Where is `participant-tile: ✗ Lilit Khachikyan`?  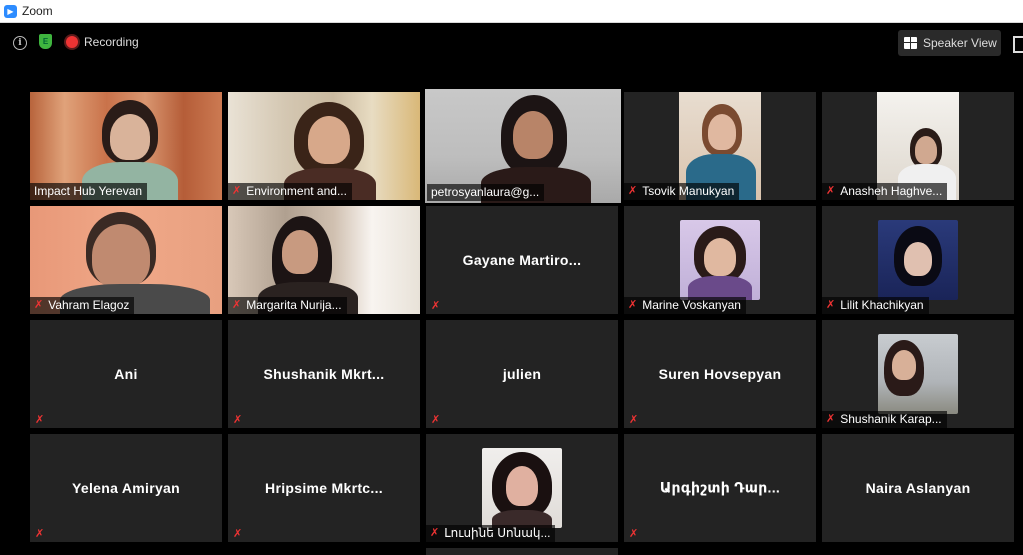
participant-tile: ✗ Lilit Khachikyan is located at coordinates (918, 260).